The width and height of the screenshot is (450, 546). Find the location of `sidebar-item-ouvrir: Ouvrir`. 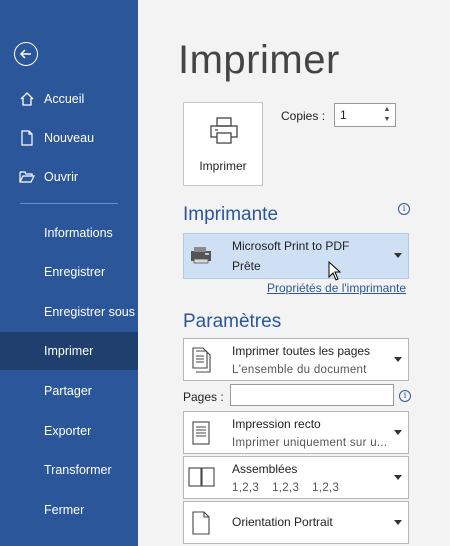

sidebar-item-ouvrir: Ouvrir is located at coordinates (69, 177).